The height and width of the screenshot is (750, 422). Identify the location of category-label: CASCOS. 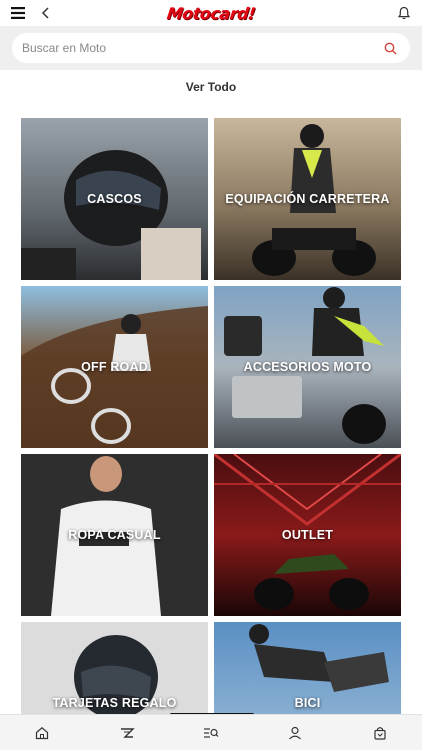
(114, 199).